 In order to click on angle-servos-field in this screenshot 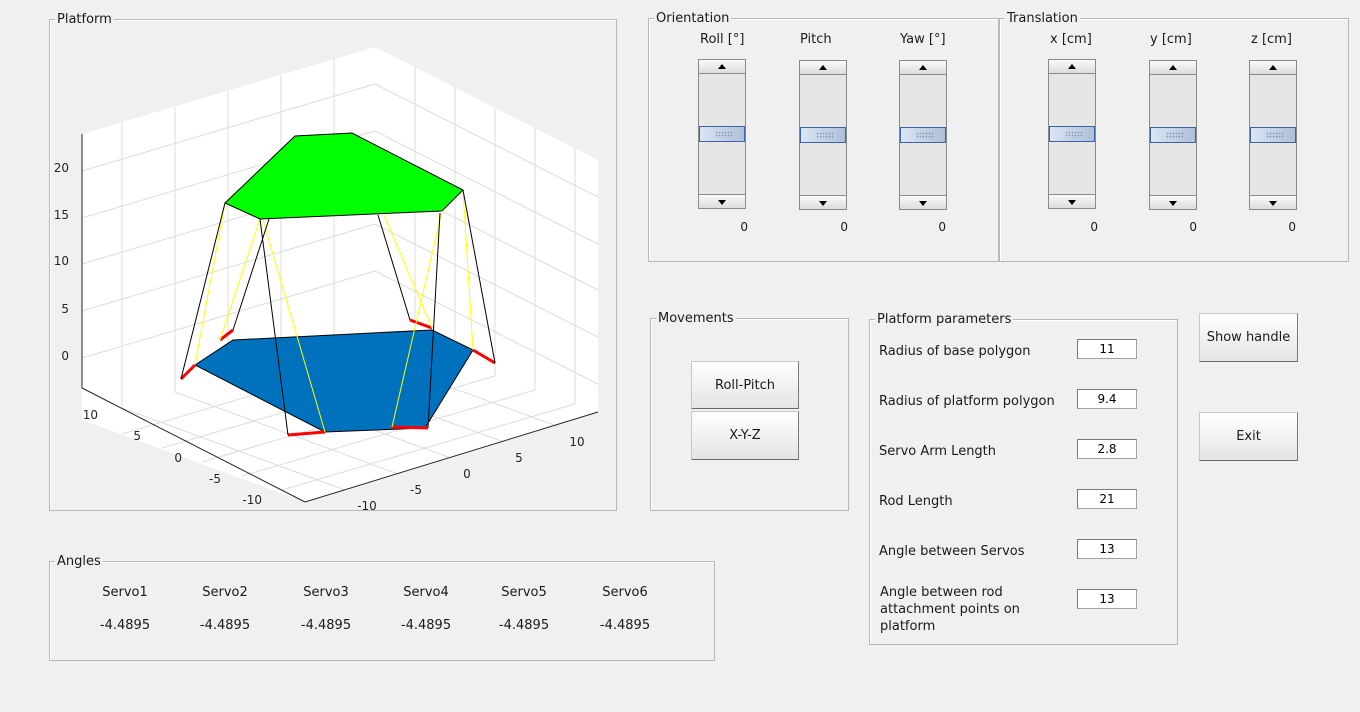, I will do `click(1107, 549)`.